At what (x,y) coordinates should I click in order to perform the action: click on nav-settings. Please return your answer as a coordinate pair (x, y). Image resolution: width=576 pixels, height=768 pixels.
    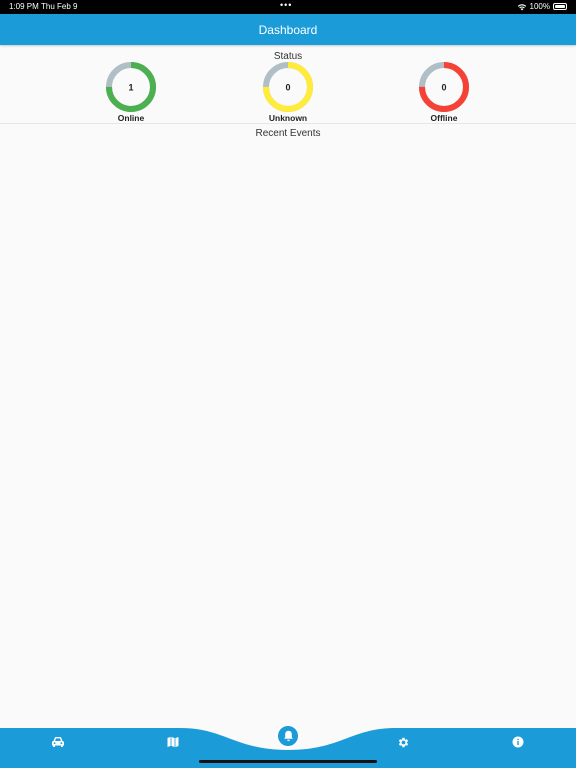
    Looking at the image, I should click on (403, 742).